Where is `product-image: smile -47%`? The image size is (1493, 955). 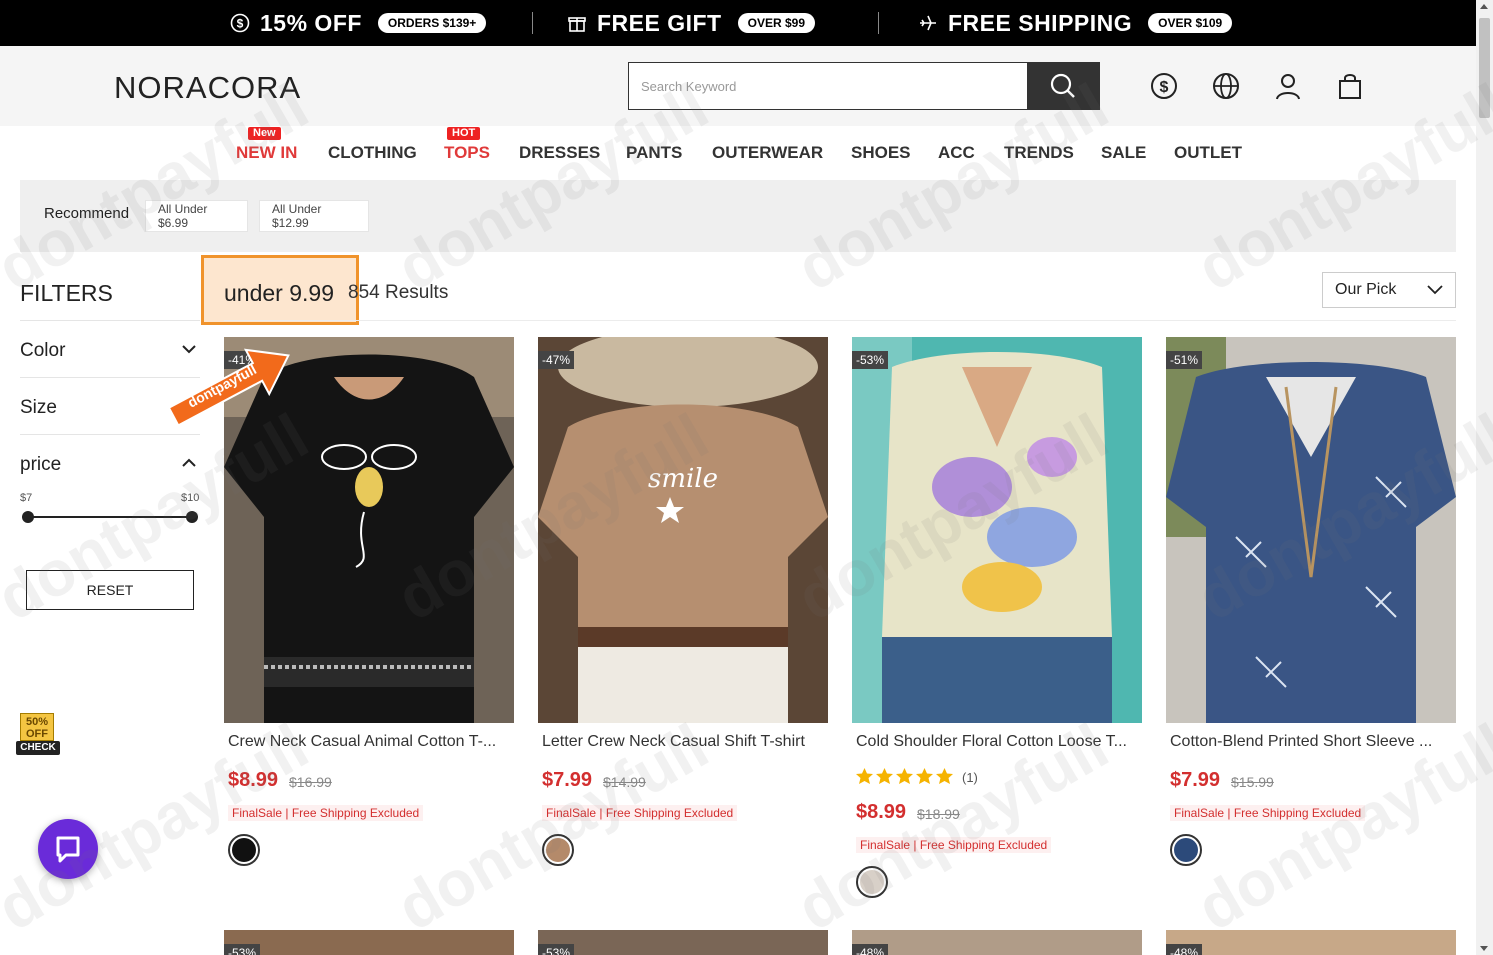 product-image: smile -47% is located at coordinates (683, 530).